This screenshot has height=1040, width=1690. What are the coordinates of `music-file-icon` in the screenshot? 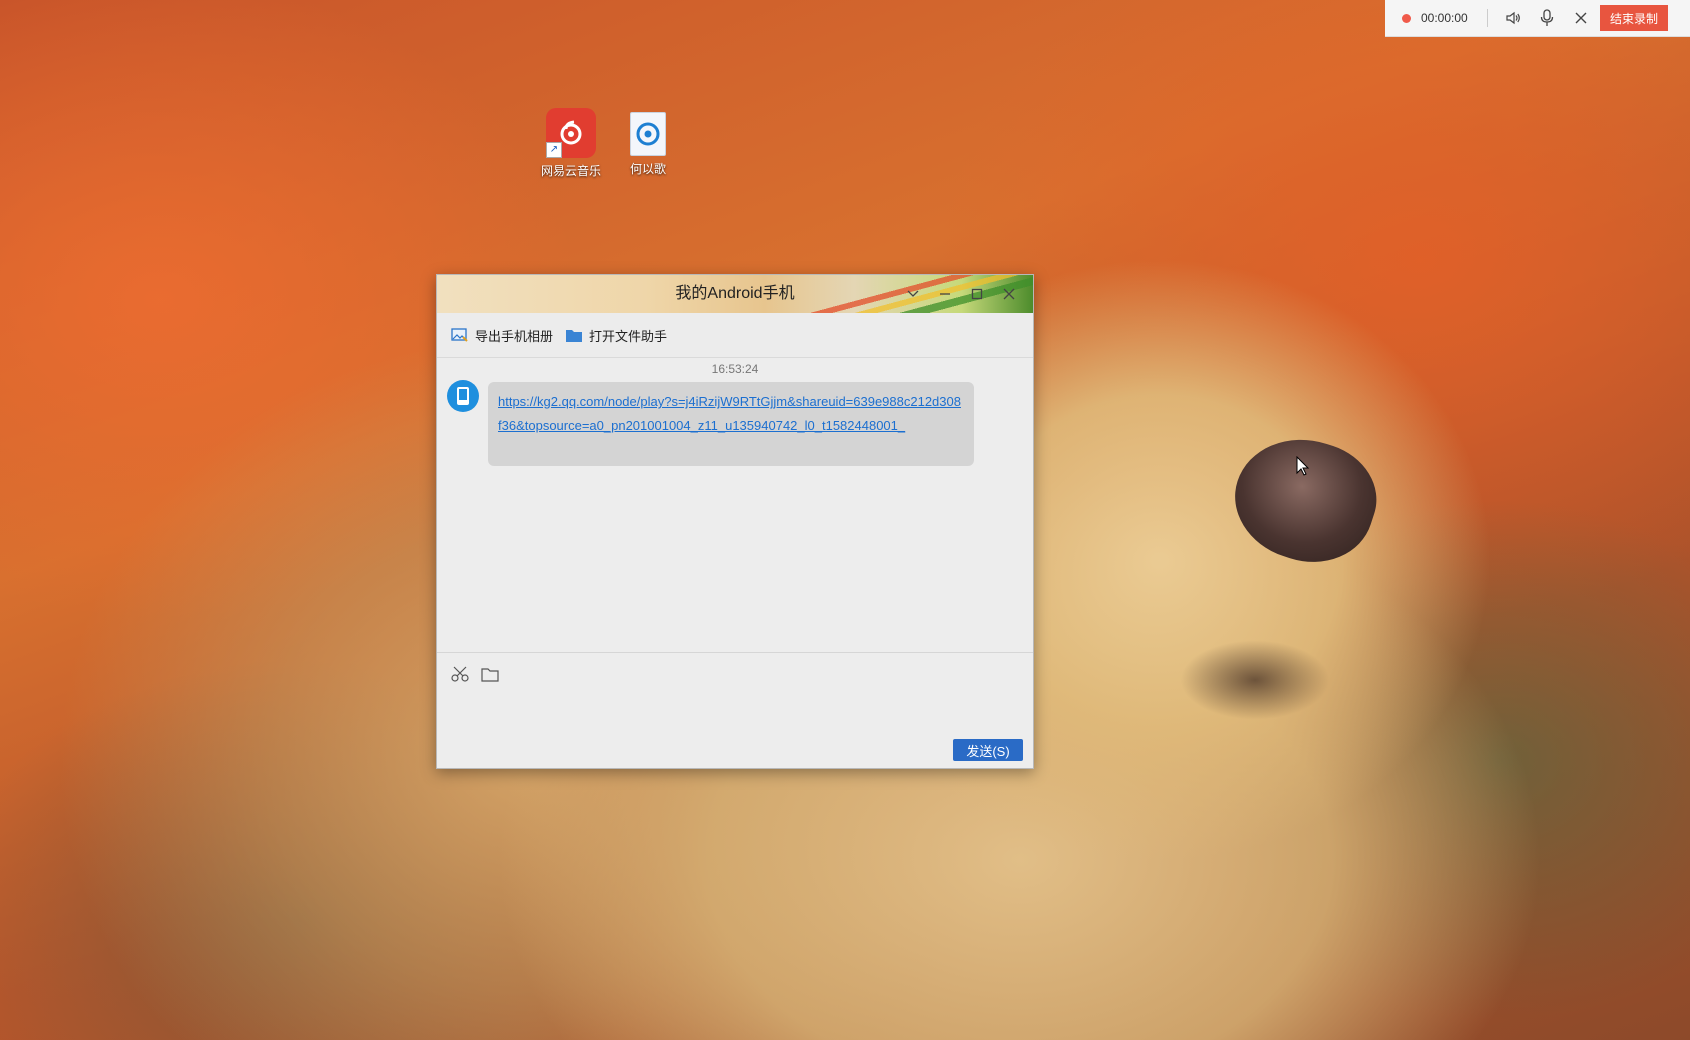 It's located at (648, 134).